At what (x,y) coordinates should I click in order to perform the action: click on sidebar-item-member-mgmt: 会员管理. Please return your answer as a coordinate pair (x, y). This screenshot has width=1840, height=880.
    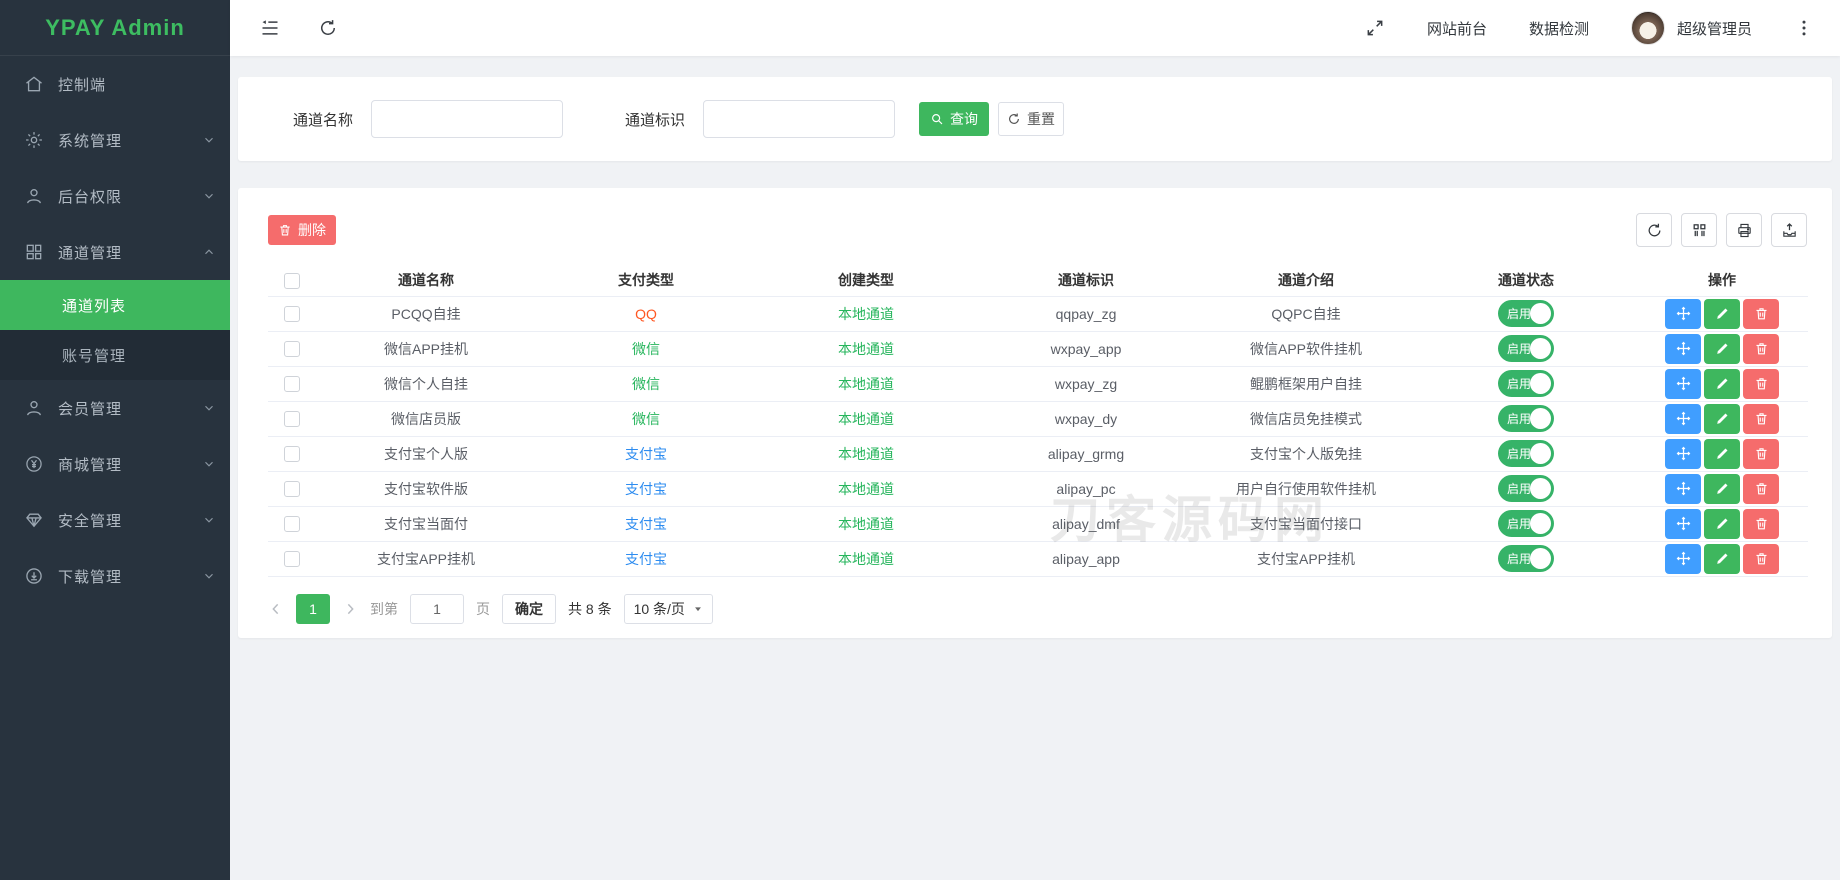
    Looking at the image, I should click on (115, 408).